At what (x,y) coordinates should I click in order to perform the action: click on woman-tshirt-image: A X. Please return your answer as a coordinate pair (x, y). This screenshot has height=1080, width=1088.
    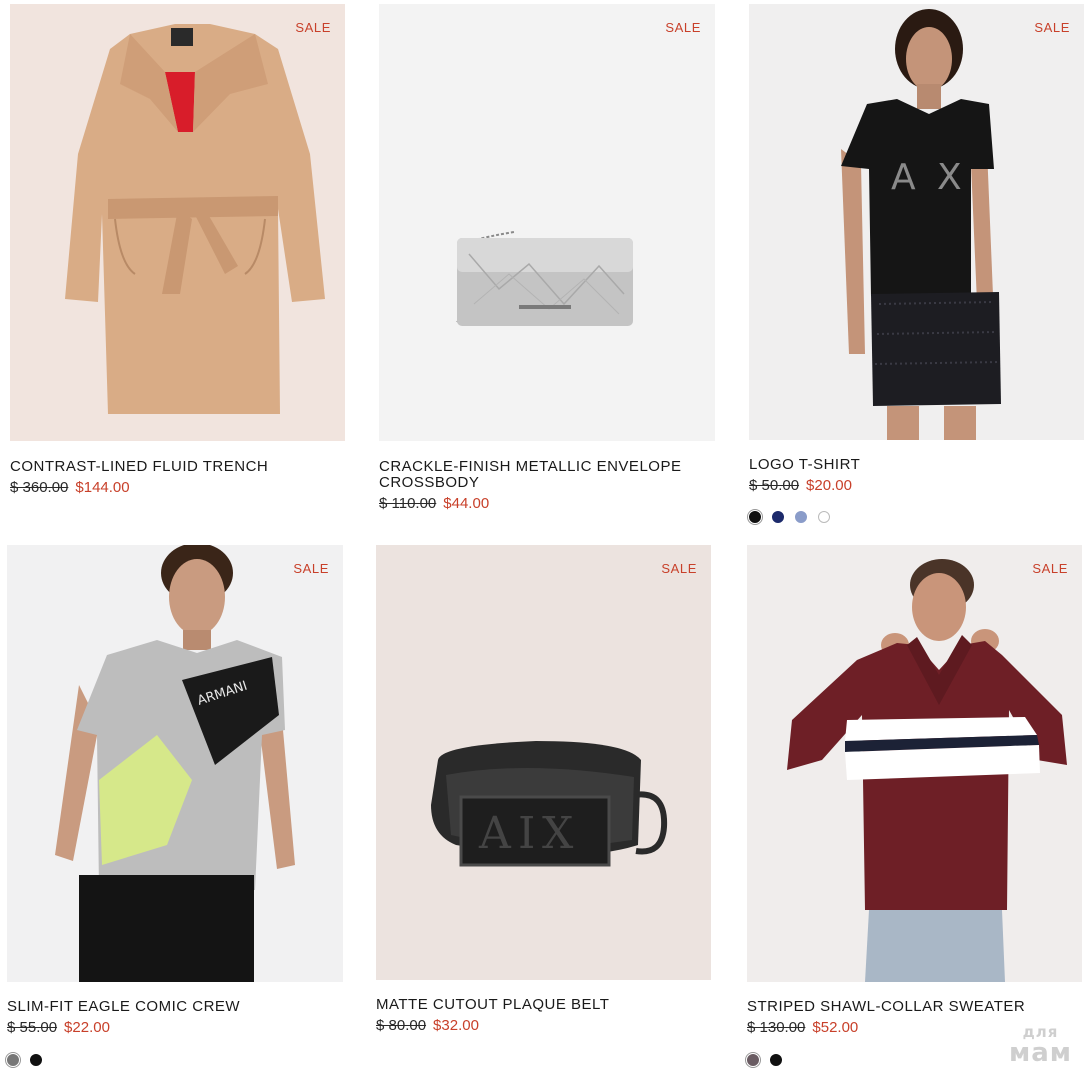
    Looking at the image, I should click on (921, 224).